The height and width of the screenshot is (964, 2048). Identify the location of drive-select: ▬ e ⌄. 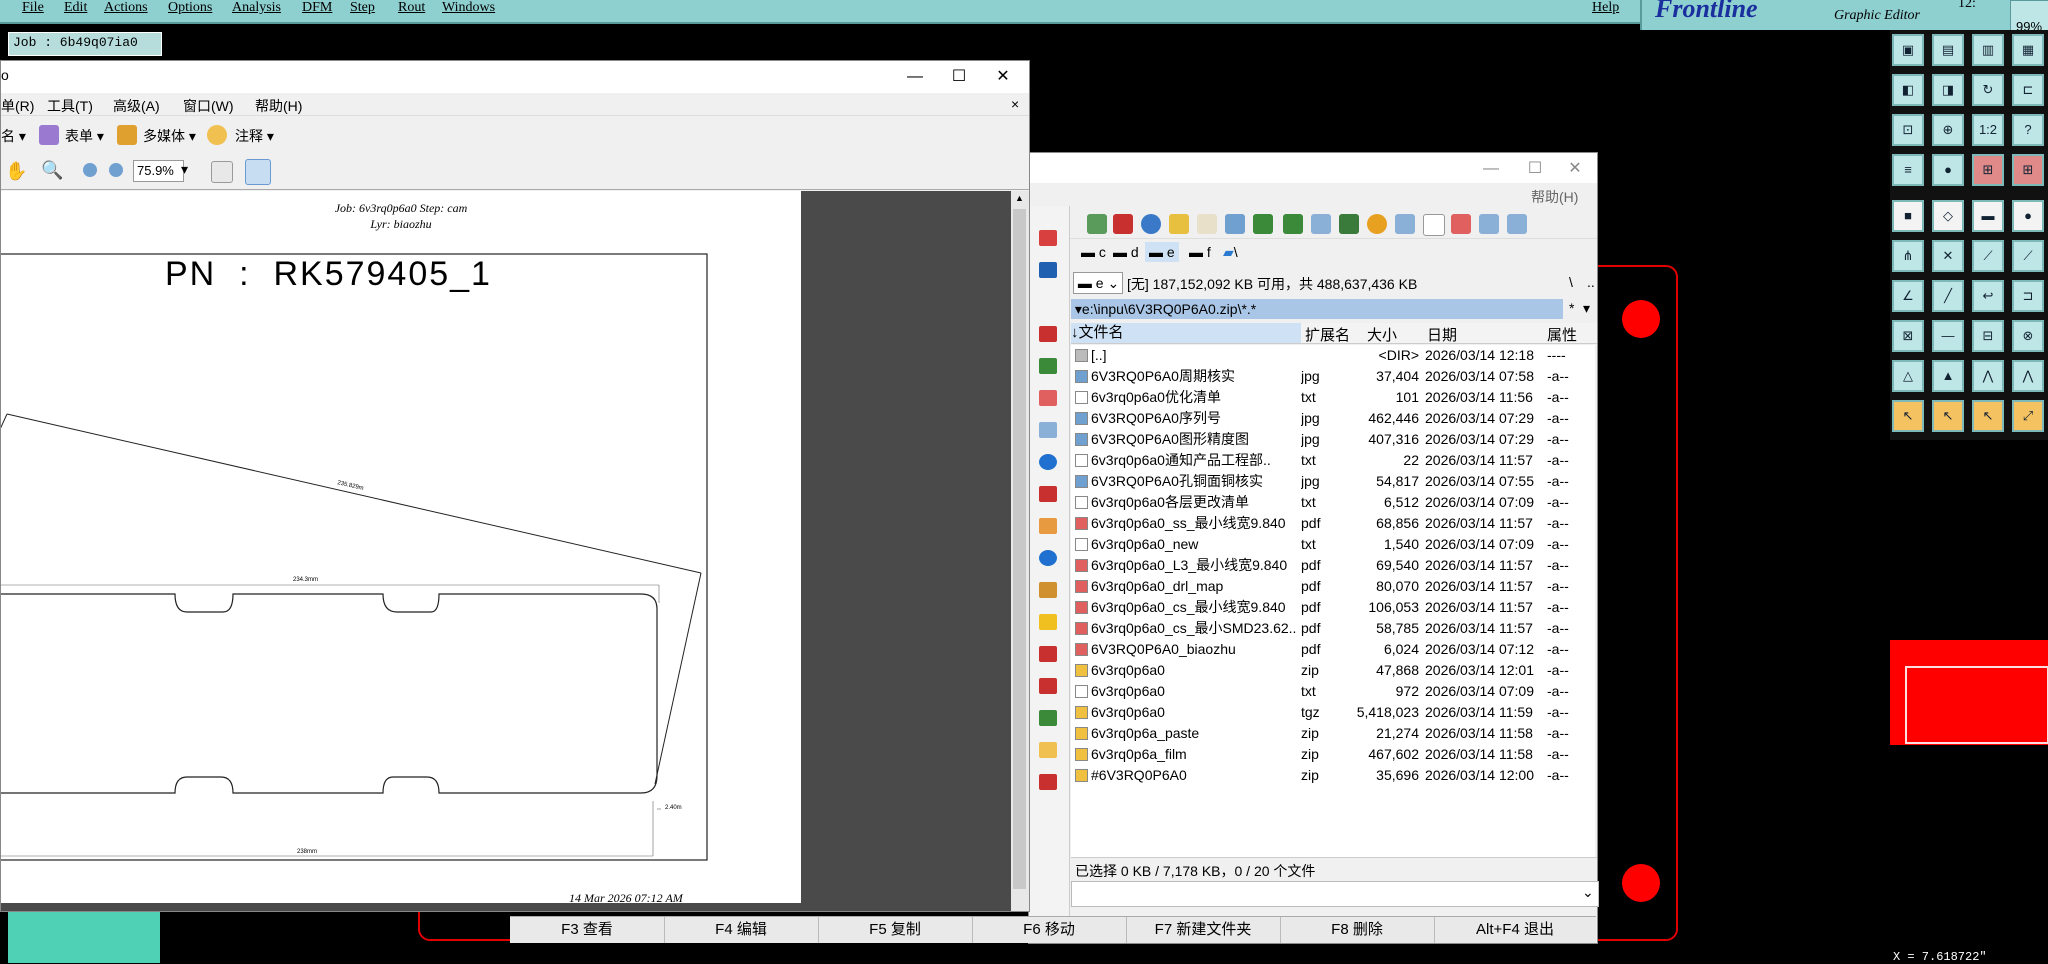
(1098, 283).